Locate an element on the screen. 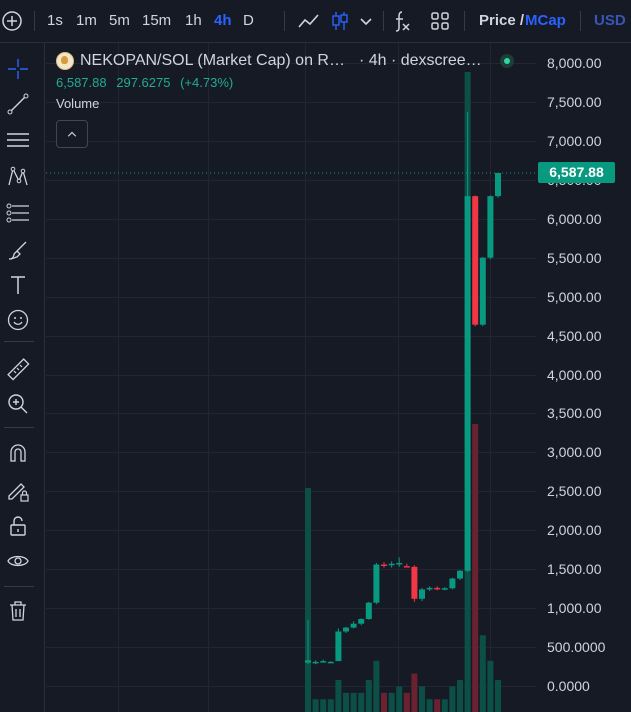 The width and height of the screenshot is (631, 712). lock-drawings-tool is located at coordinates (18, 491).